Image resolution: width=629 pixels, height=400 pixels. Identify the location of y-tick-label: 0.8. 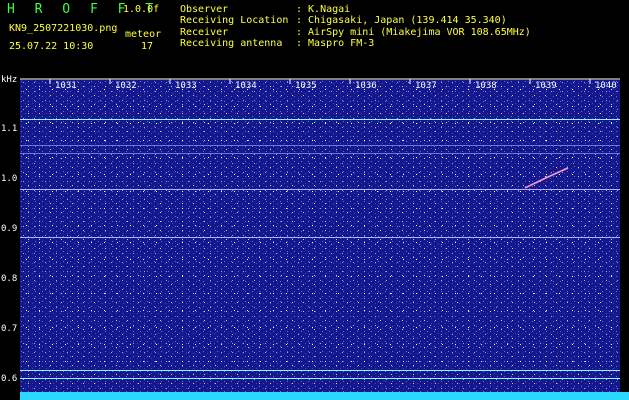
(9, 279).